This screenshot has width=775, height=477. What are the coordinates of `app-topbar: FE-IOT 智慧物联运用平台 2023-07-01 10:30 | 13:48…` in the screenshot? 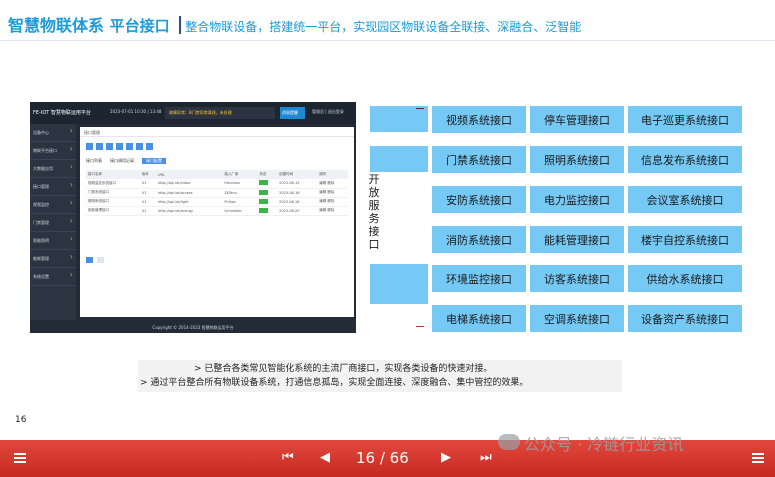 It's located at (193, 113).